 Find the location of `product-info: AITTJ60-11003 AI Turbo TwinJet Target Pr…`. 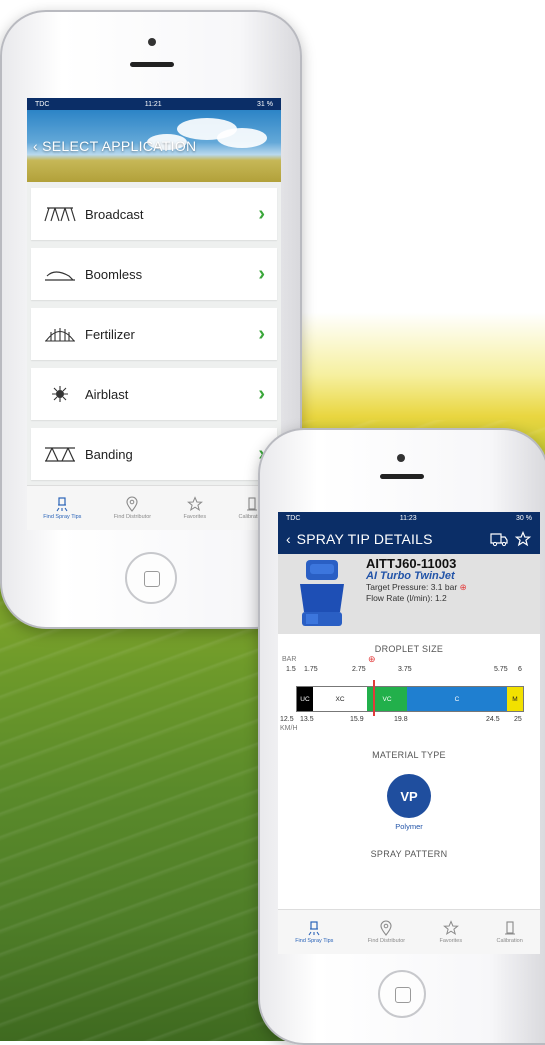

product-info: AITTJ60-11003 AI Turbo TwinJet Target Pr… is located at coordinates (416, 594).